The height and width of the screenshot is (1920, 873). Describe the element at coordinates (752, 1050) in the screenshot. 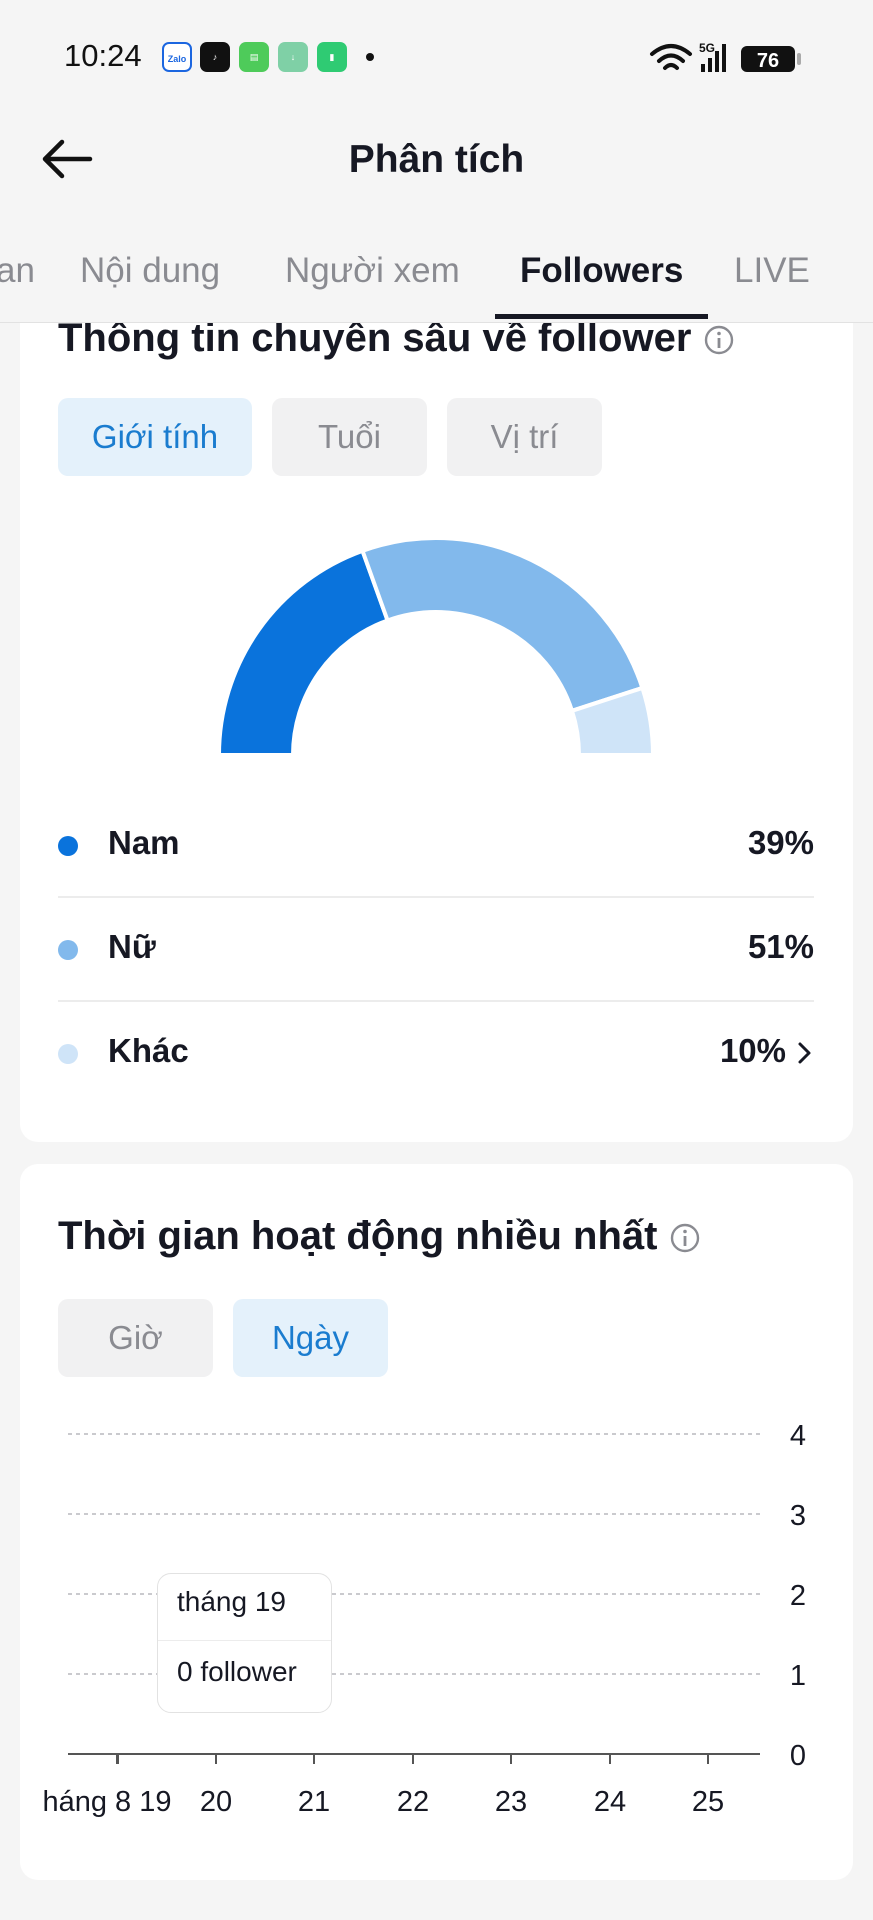

I see `legend-value: 10%` at that location.